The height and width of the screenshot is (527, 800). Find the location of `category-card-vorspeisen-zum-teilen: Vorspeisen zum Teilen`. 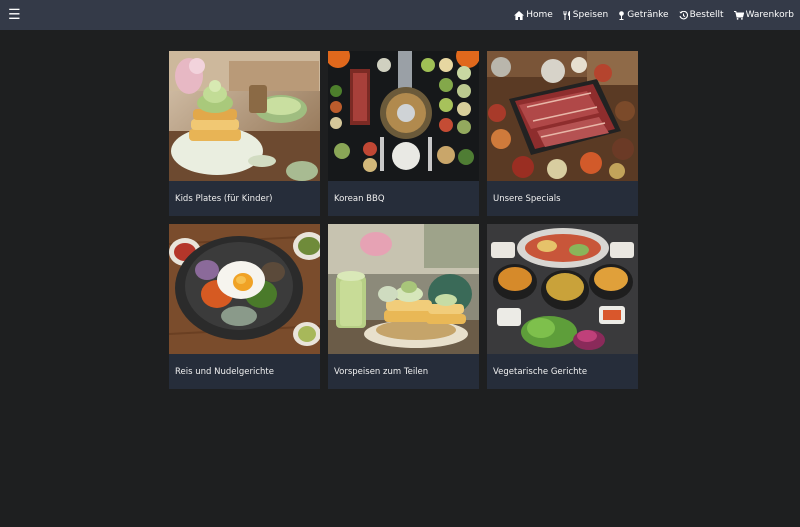

category-card-vorspeisen-zum-teilen: Vorspeisen zum Teilen is located at coordinates (403, 306).